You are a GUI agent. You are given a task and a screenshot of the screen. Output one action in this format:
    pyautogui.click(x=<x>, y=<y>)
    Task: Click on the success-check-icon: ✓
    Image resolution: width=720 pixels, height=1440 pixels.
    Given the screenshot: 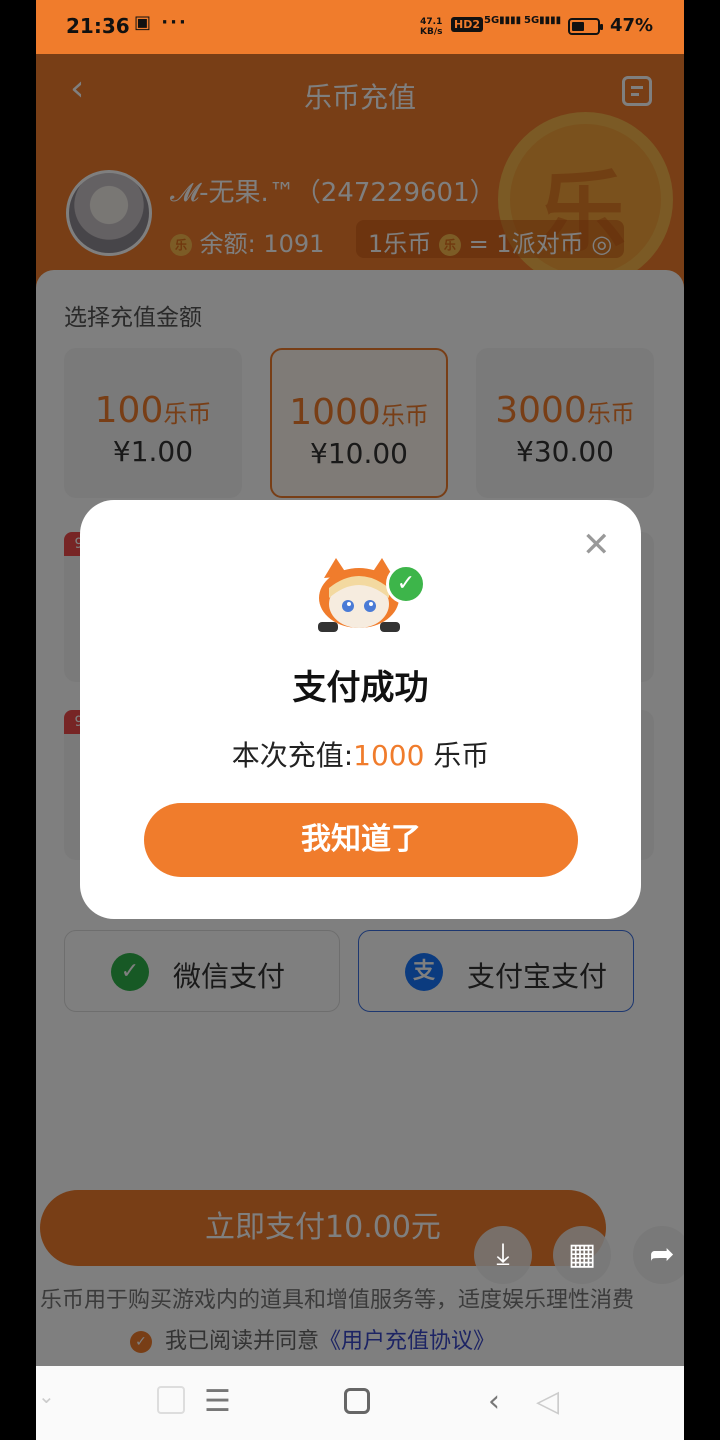 What is the action you would take?
    pyautogui.click(x=406, y=584)
    